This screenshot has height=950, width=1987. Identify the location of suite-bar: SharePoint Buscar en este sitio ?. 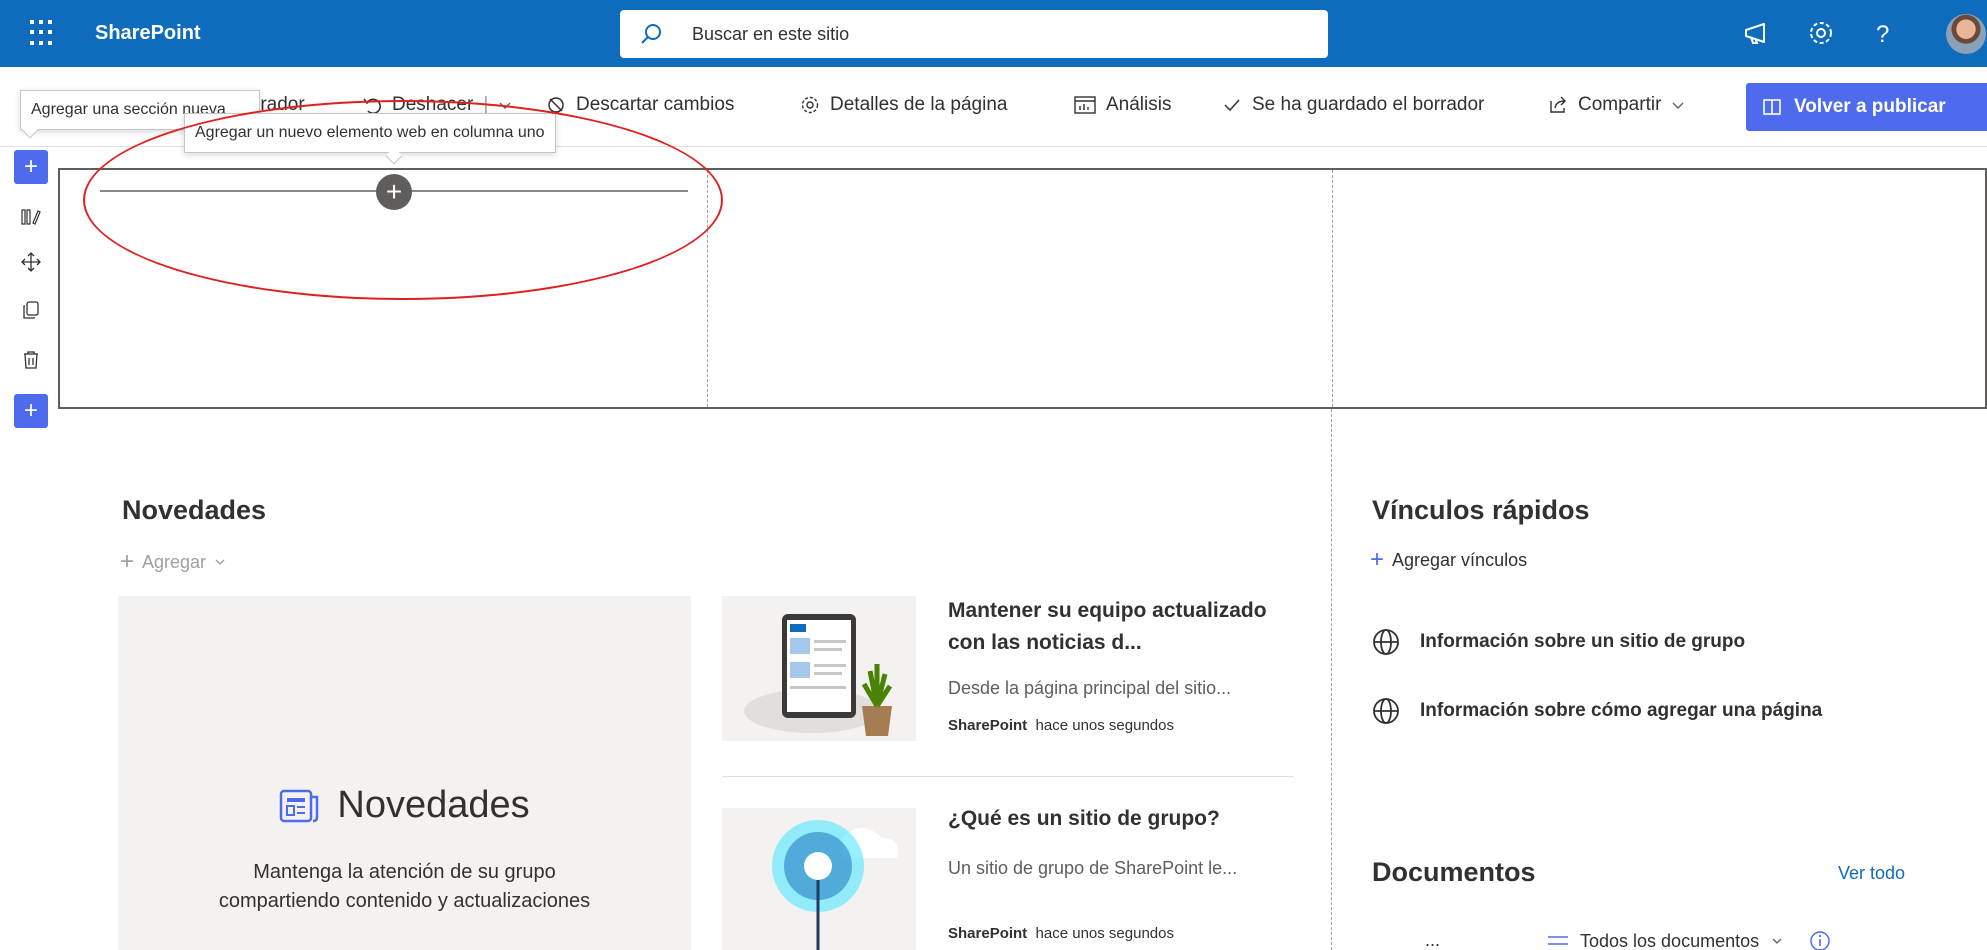
(993, 33).